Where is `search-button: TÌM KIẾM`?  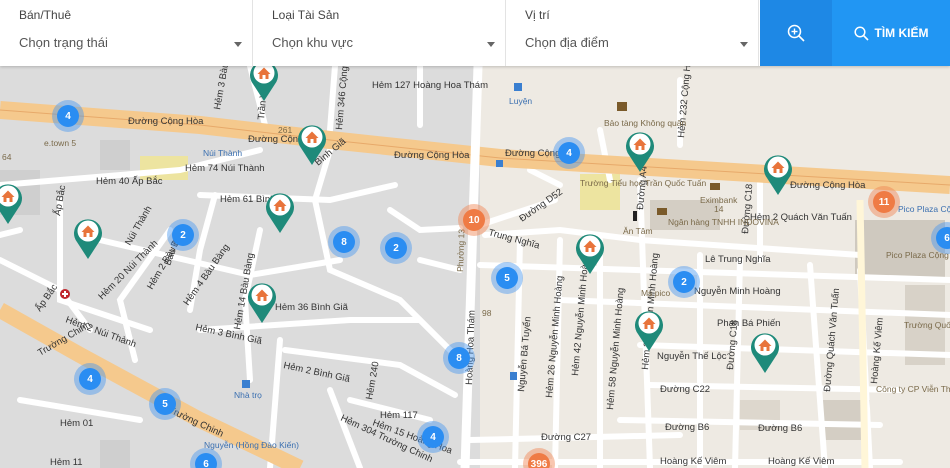 search-button: TÌM KIẾM is located at coordinates (891, 33).